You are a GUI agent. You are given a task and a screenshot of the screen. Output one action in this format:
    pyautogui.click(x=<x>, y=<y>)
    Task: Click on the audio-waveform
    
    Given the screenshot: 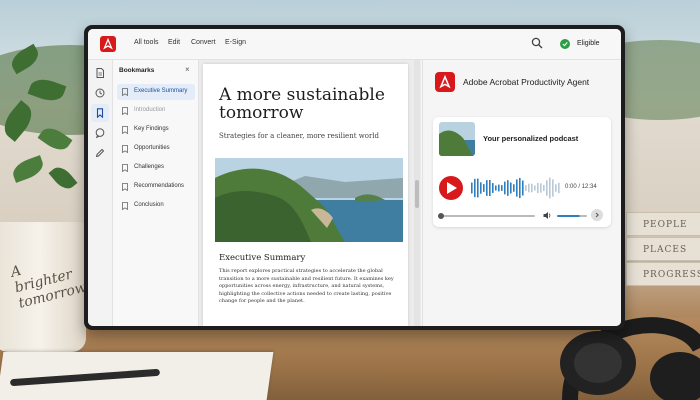 What is the action you would take?
    pyautogui.click(x=517, y=188)
    